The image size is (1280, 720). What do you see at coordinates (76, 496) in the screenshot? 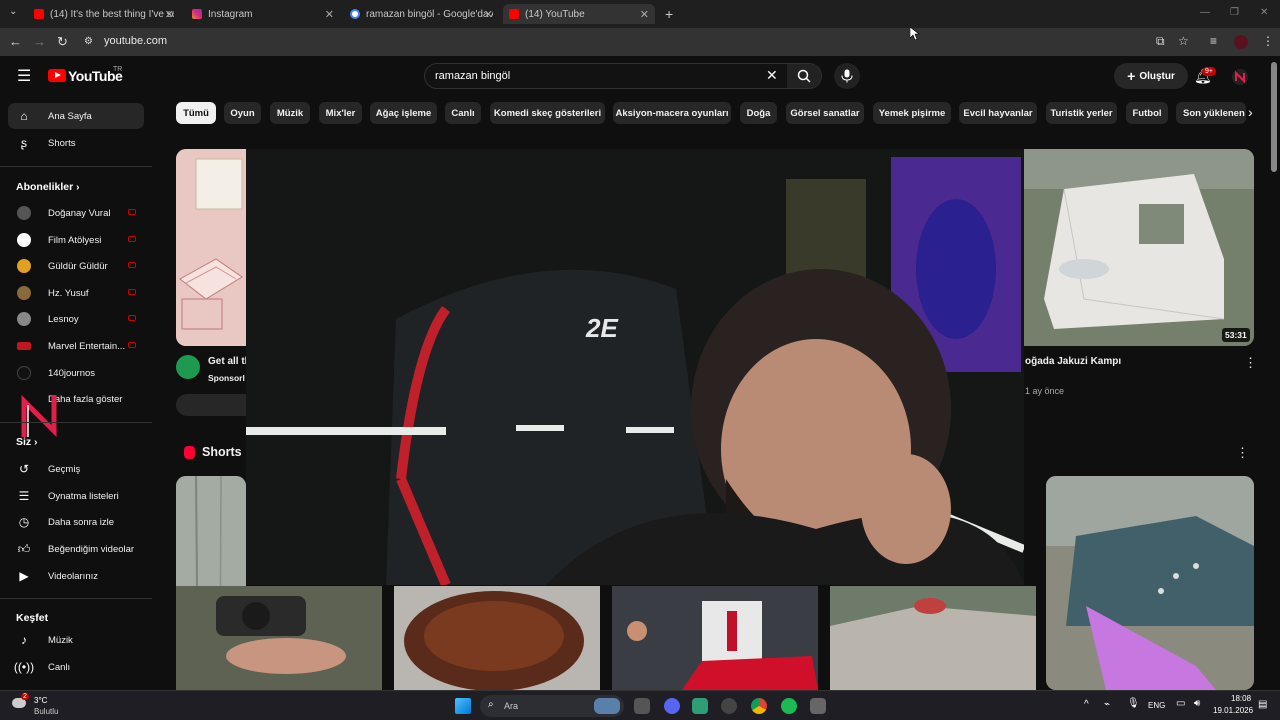
I see `sidebar-item-playlists: ☰ Oynatma listeleri` at bounding box center [76, 496].